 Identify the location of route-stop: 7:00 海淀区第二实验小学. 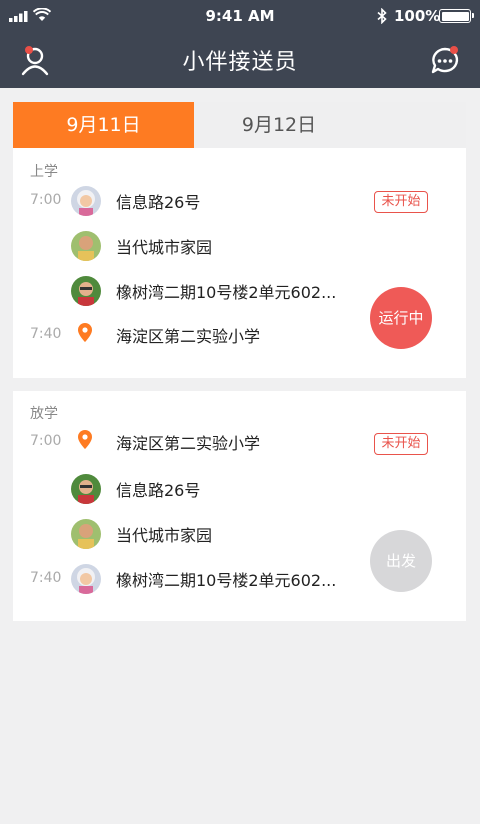
(239, 443).